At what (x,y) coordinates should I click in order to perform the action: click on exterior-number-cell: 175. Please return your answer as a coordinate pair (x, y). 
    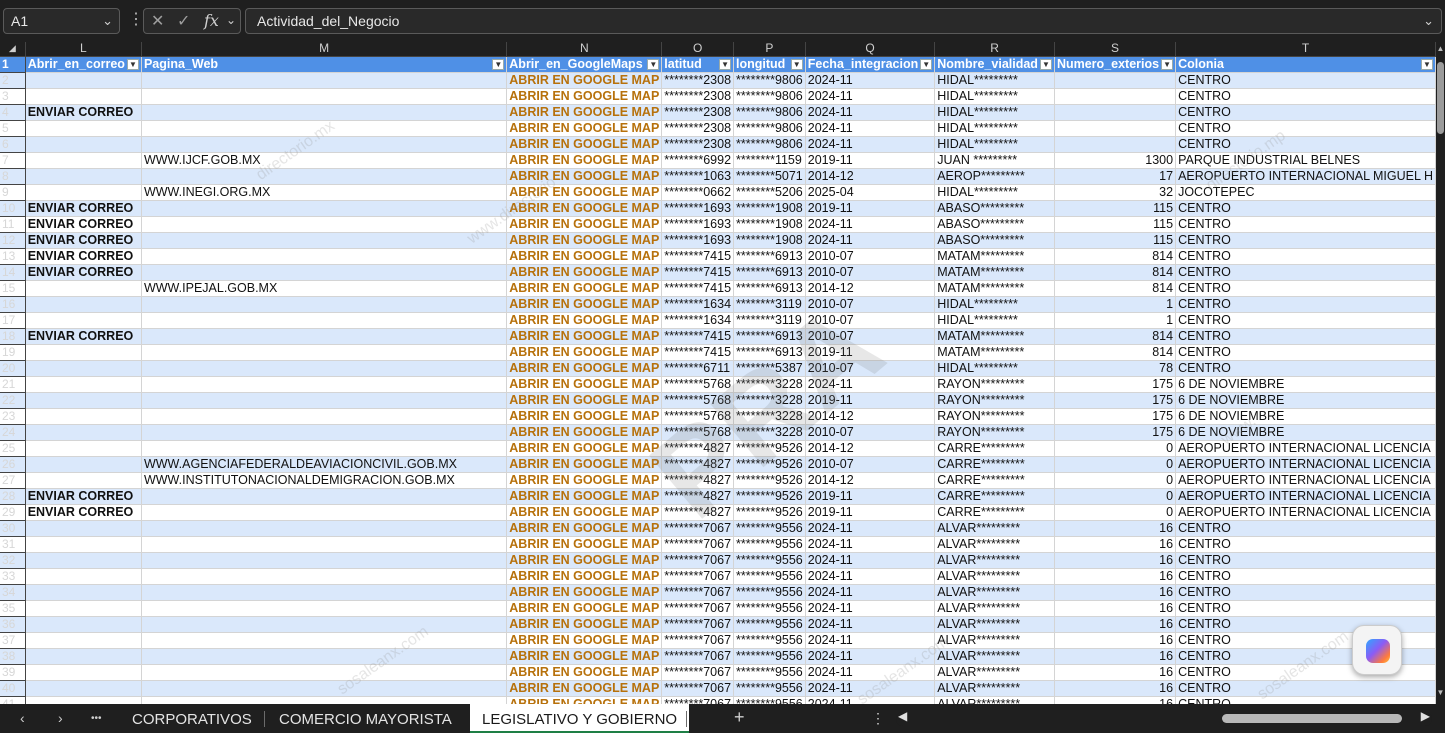
    Looking at the image, I should click on (1115, 432).